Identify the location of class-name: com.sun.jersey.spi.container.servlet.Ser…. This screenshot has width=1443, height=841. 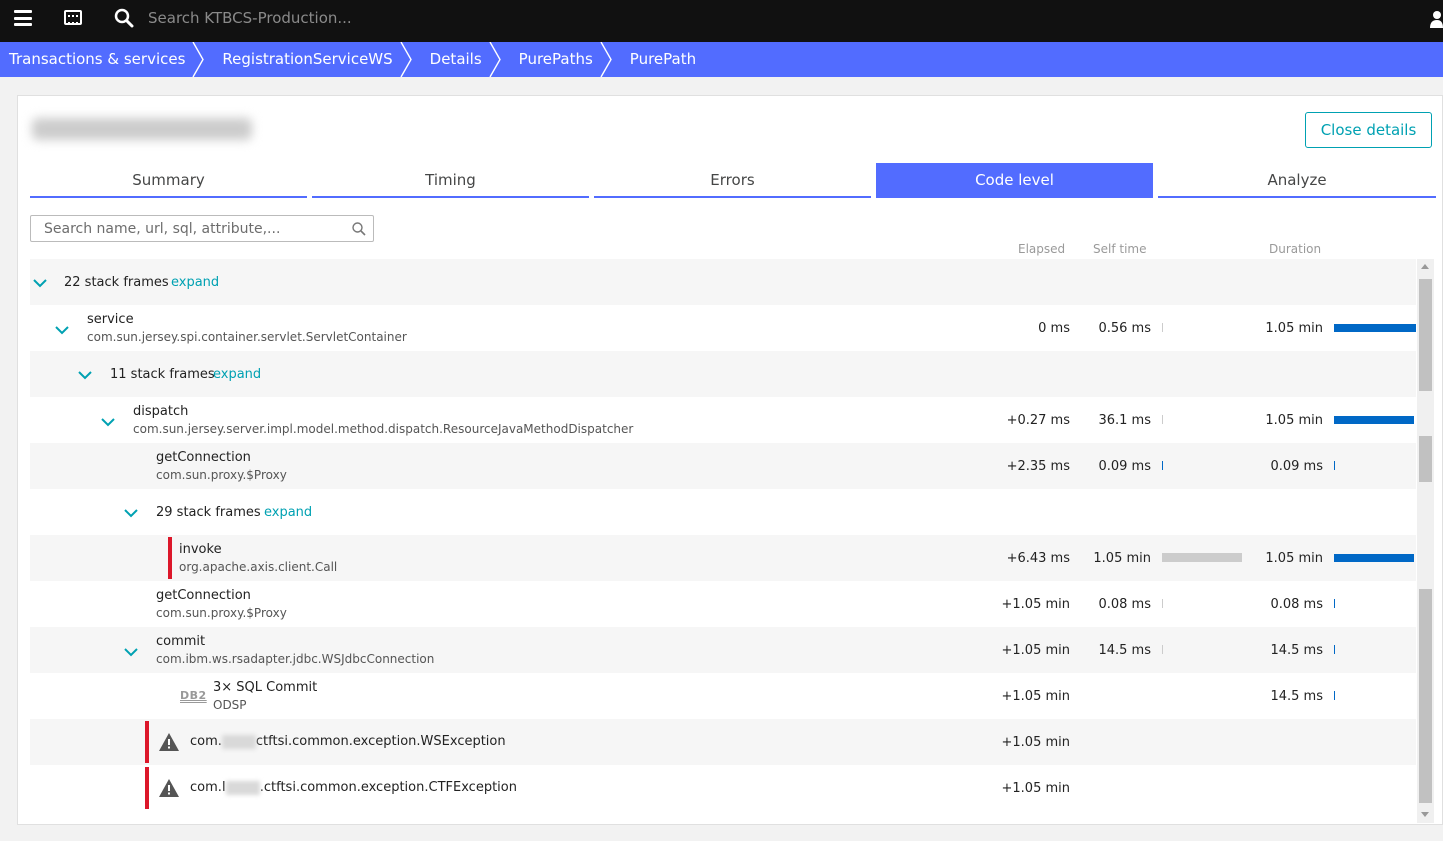
(247, 337).